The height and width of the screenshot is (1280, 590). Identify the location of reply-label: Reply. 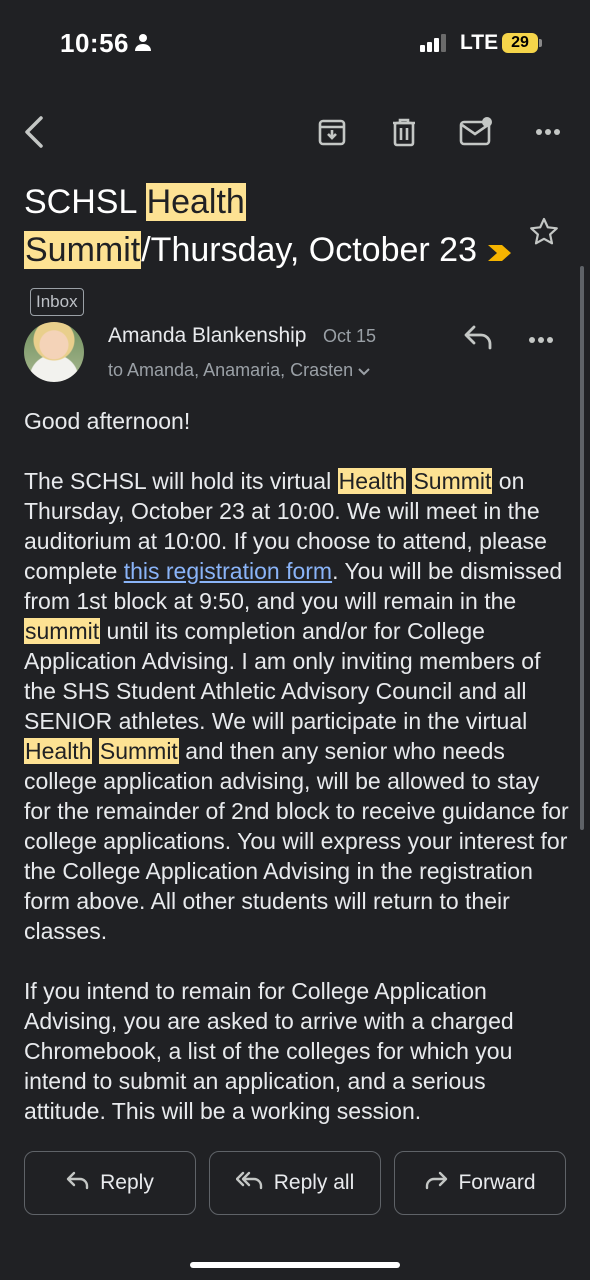
(127, 1182).